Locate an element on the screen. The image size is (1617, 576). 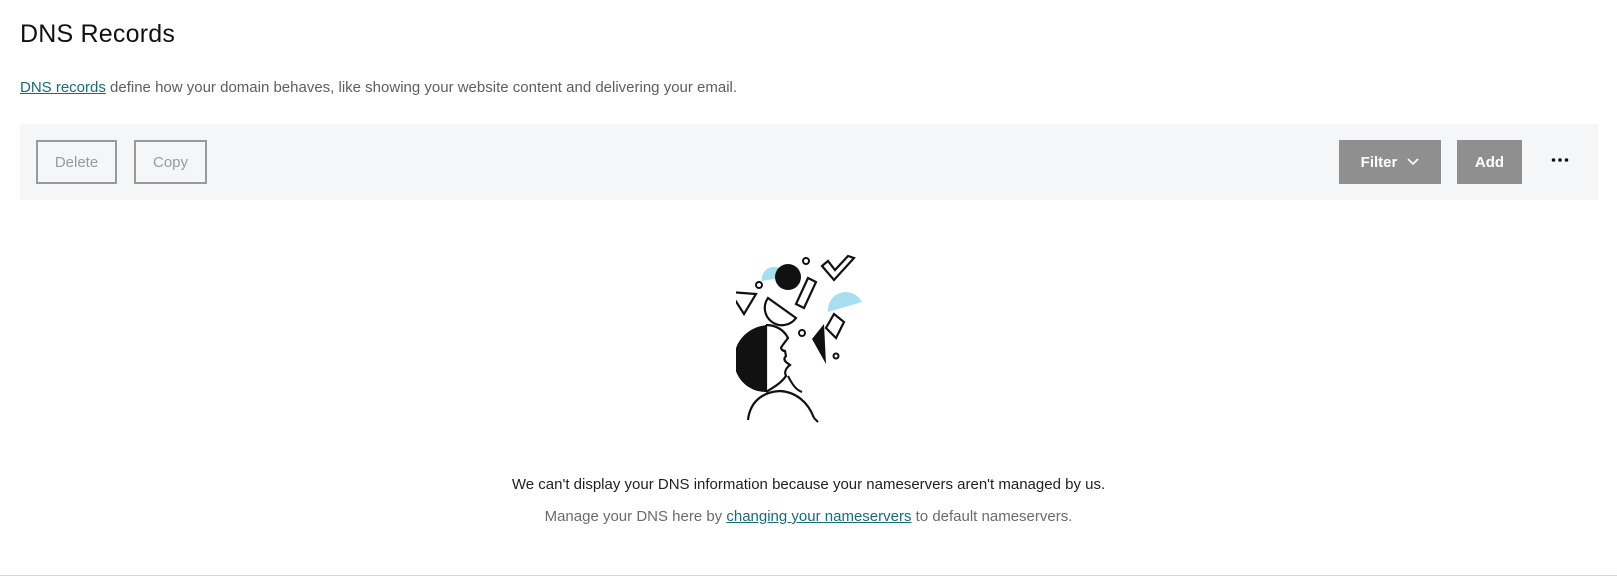
sub-message-suffix: to default nameservers. is located at coordinates (992, 516).